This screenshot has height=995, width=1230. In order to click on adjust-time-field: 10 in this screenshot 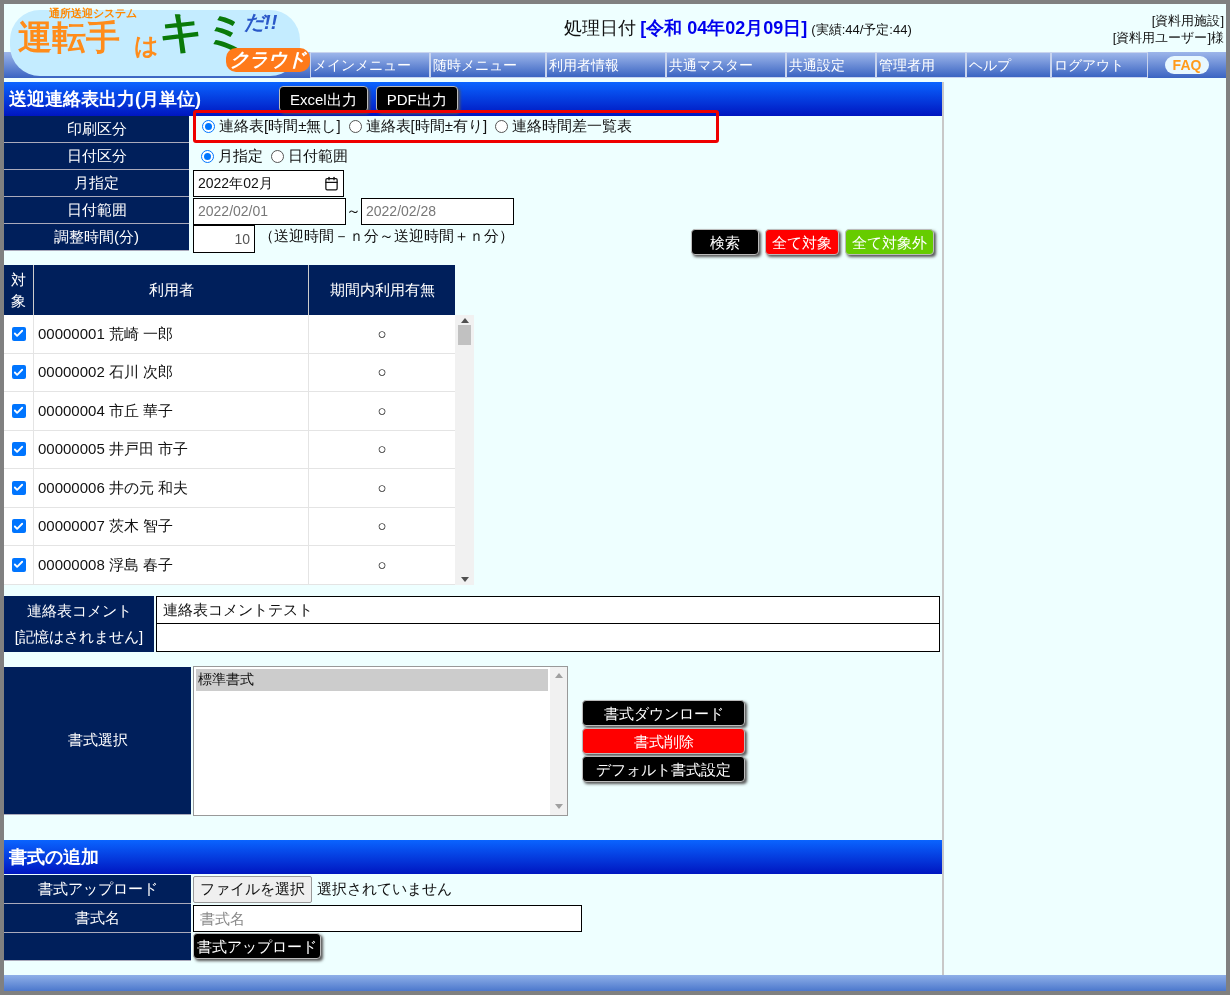, I will do `click(224, 239)`.